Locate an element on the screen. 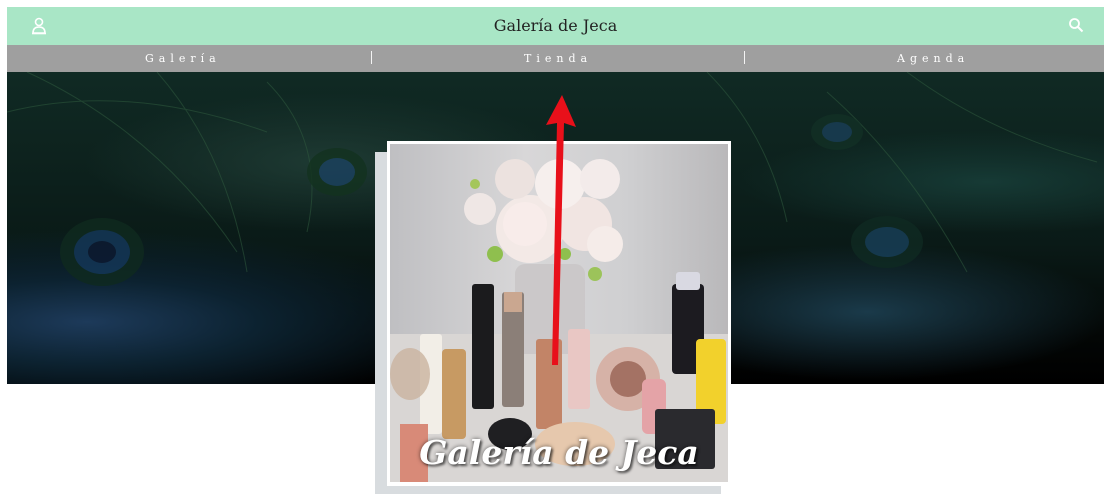 The width and height of the screenshot is (1111, 495). nav-item-tienda: Tienda is located at coordinates (558, 58).